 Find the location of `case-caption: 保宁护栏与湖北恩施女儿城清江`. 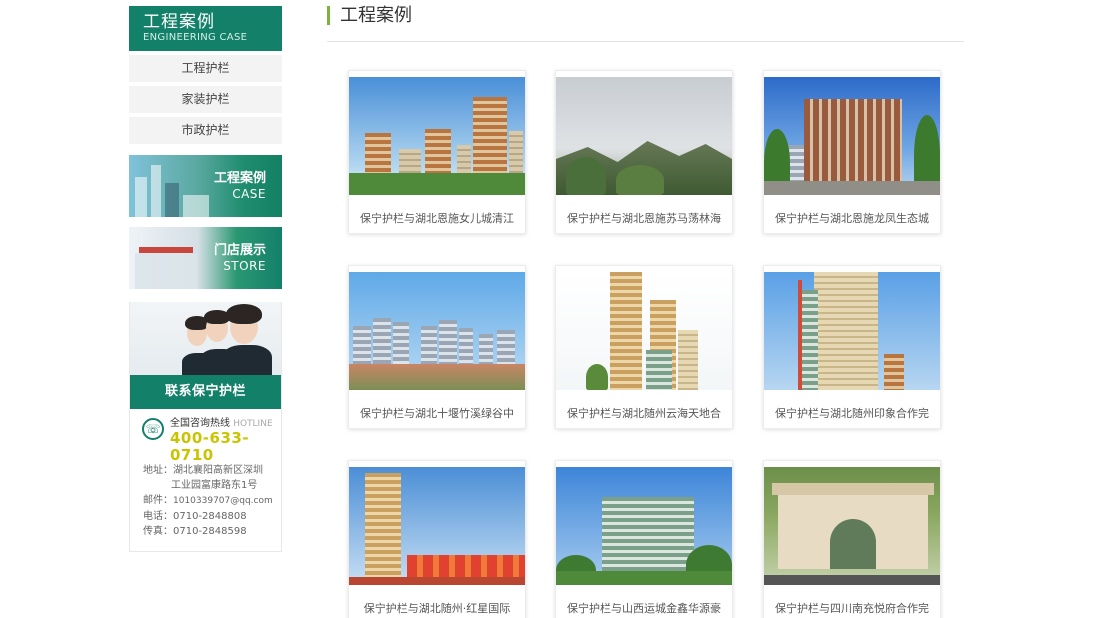

case-caption: 保宁护栏与湖北恩施女儿城清江 is located at coordinates (437, 218).